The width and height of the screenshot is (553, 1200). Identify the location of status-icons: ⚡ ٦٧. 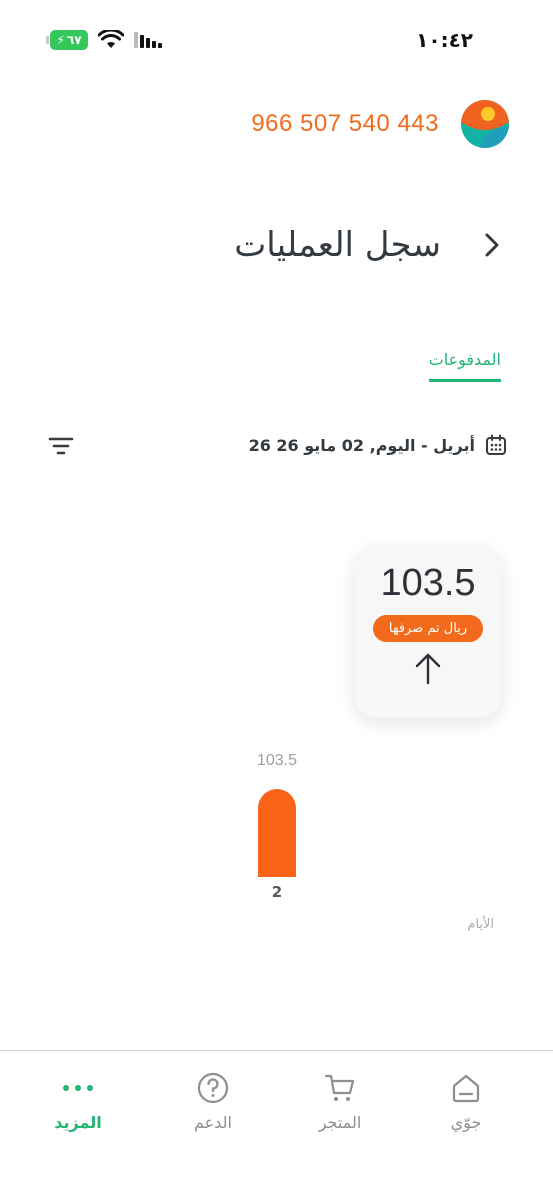
(104, 40).